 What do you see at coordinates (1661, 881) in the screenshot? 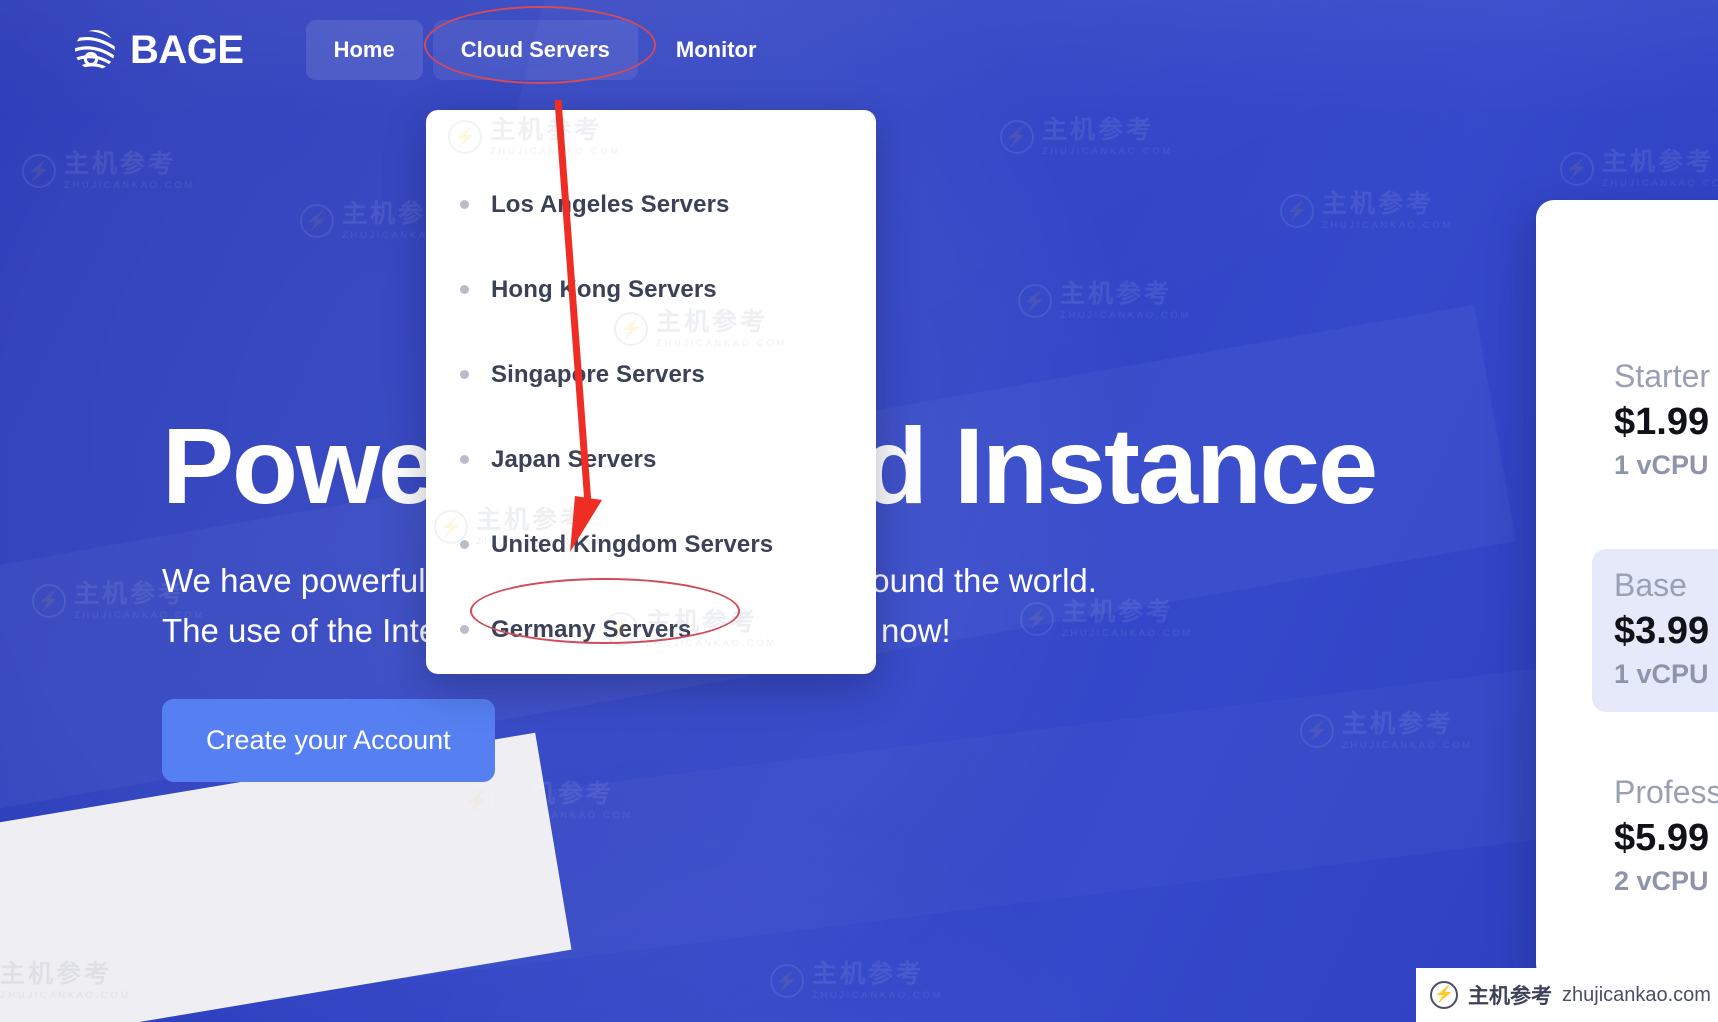
I see `plan-spec: 2 vCPU` at bounding box center [1661, 881].